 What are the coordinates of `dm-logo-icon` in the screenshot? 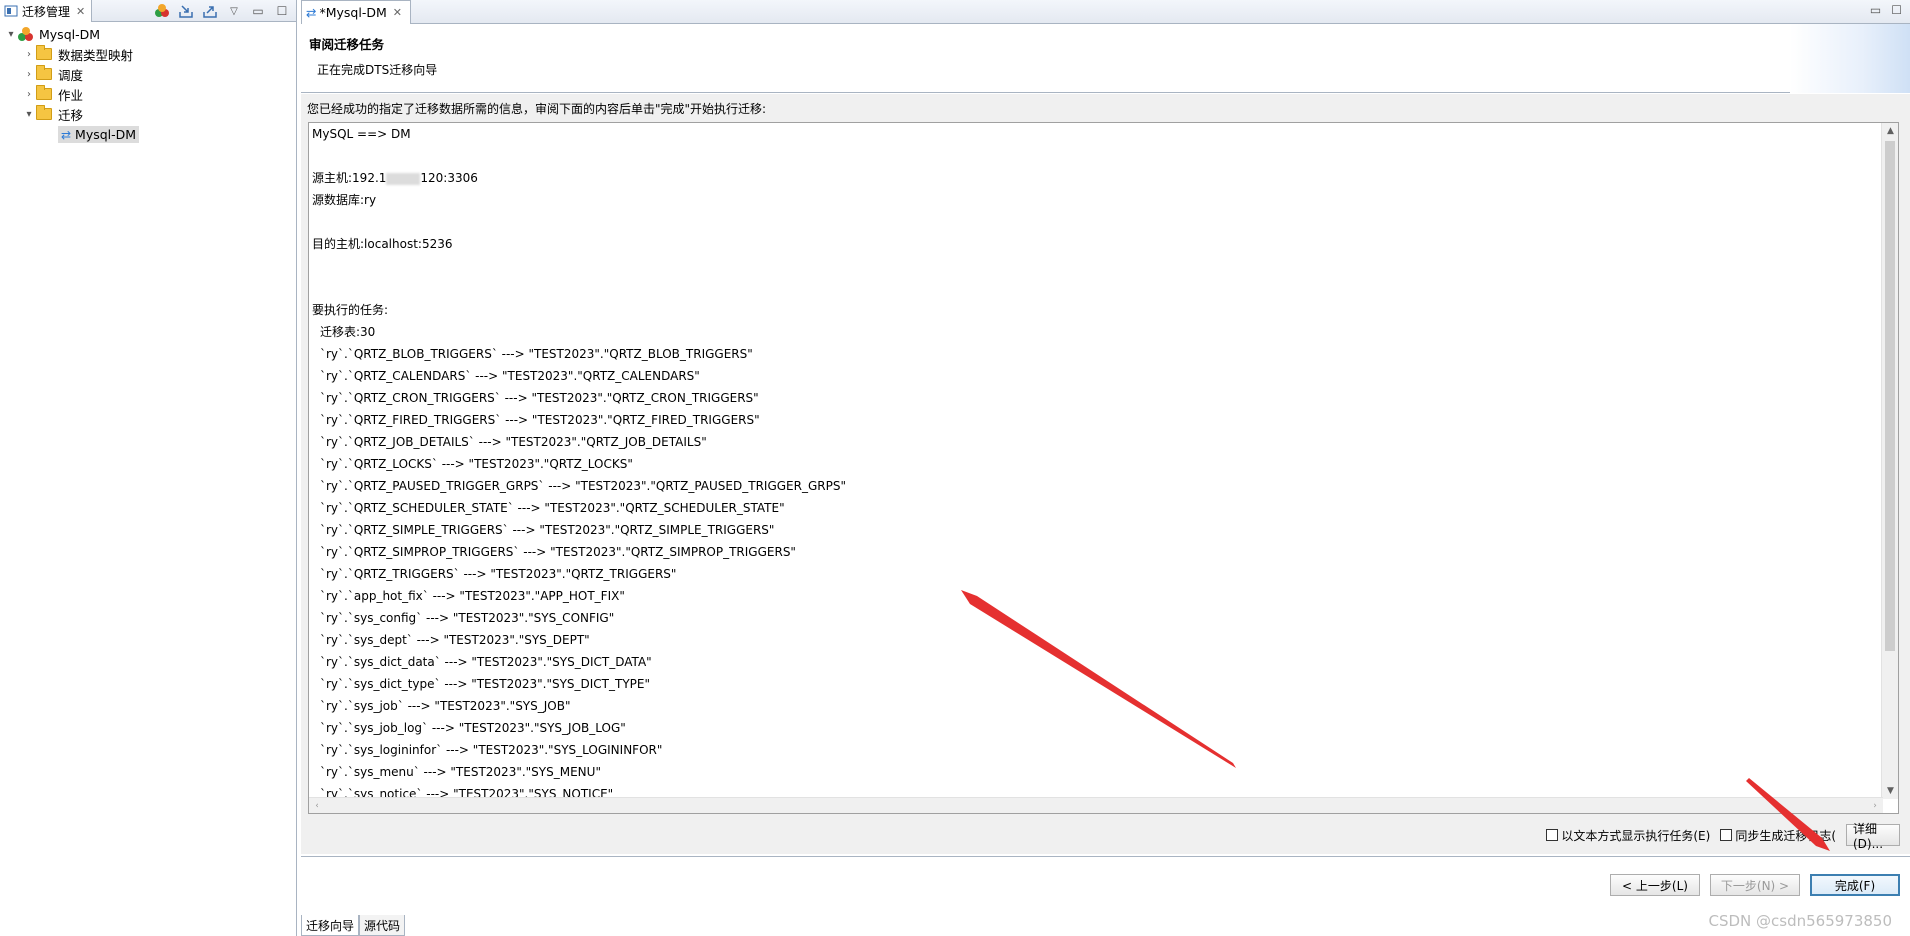 It's located at (162, 11).